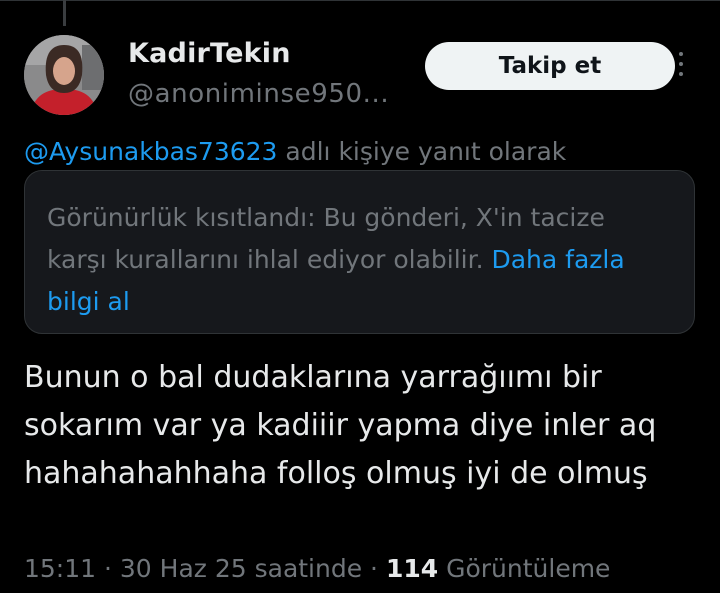 This screenshot has height=593, width=720. What do you see at coordinates (209, 53) in the screenshot?
I see `author-display-name: KadirTekin` at bounding box center [209, 53].